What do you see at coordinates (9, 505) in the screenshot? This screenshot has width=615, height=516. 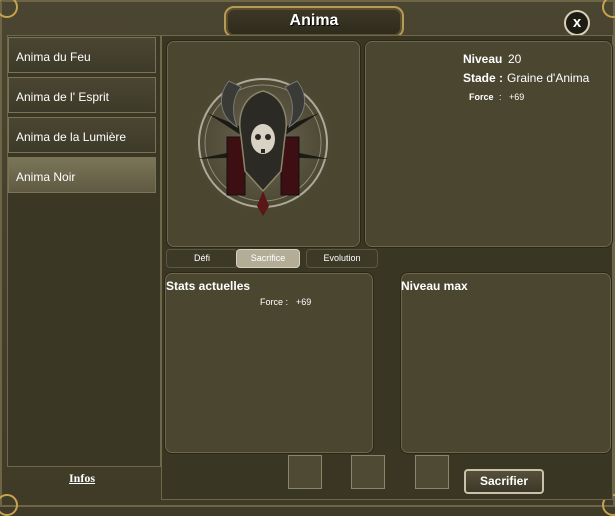 I see `ornament-bottom-left-icon` at bounding box center [9, 505].